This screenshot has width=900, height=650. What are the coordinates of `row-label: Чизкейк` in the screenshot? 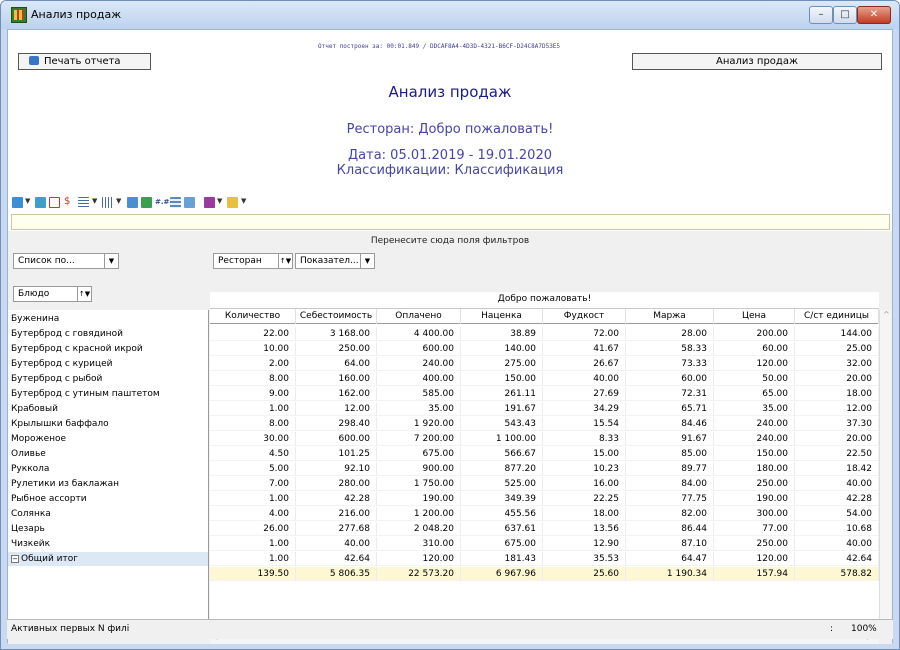 It's located at (108, 544).